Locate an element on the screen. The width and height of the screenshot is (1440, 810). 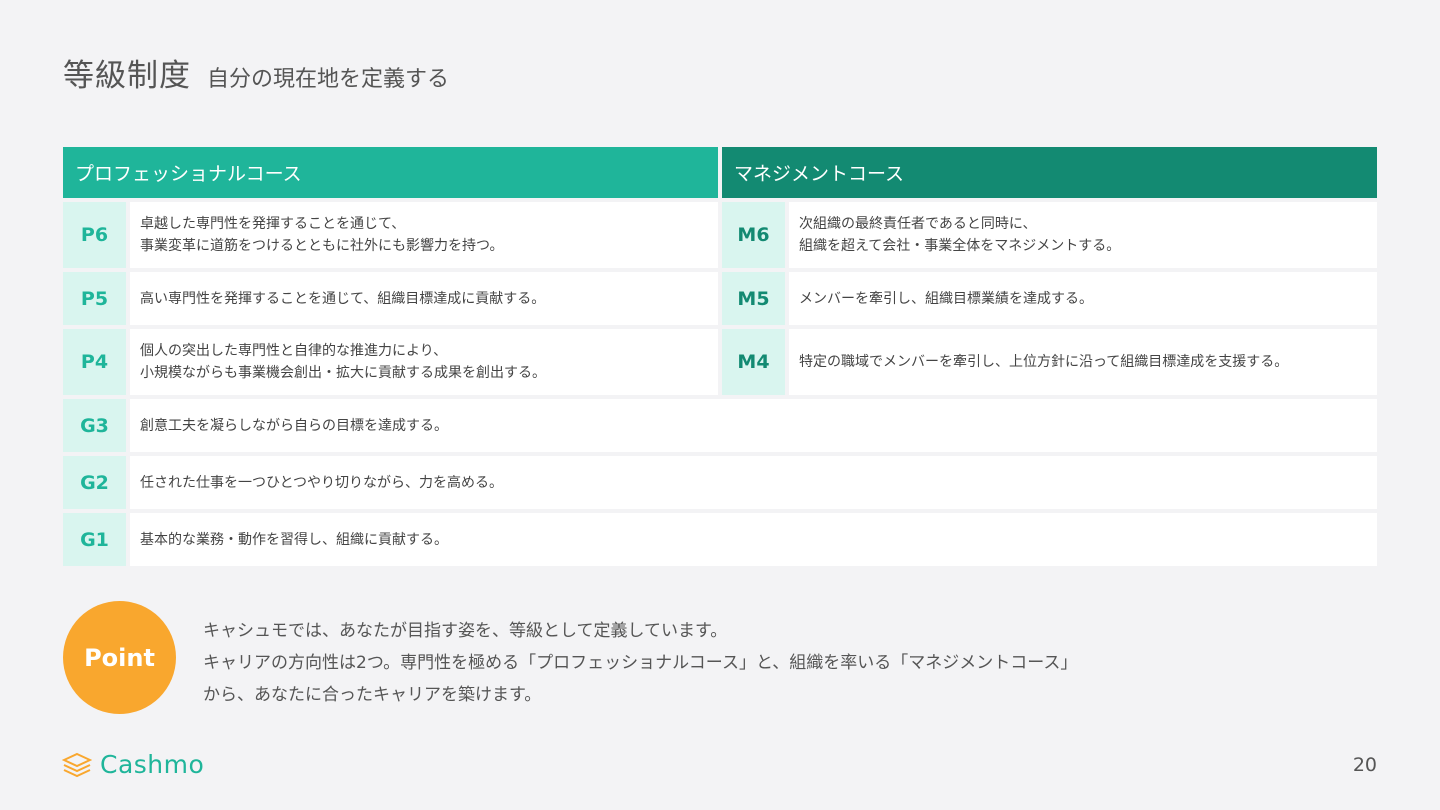
description-line: 組織を超えて会社・事業全体をマネジメントする。 is located at coordinates (960, 246).